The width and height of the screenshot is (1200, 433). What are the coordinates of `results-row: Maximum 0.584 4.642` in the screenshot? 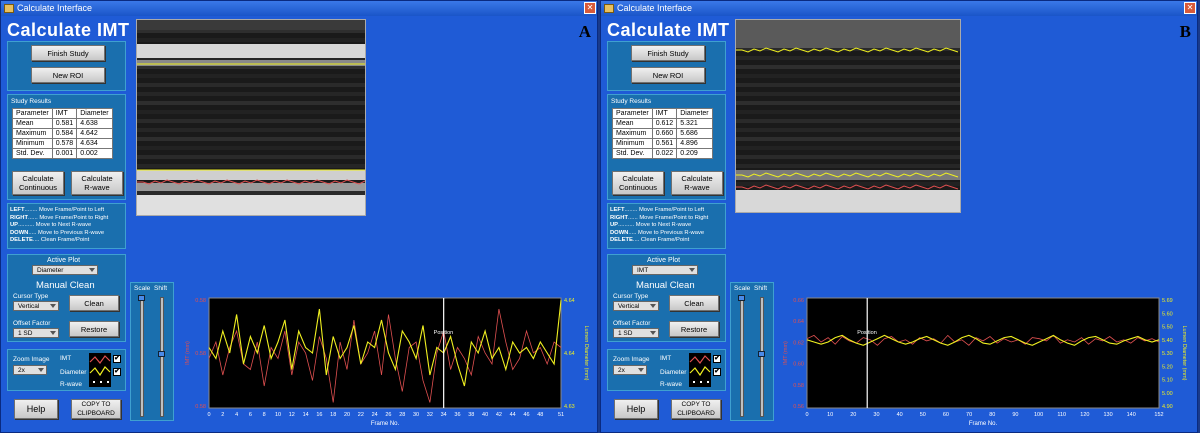 It's located at (62, 133).